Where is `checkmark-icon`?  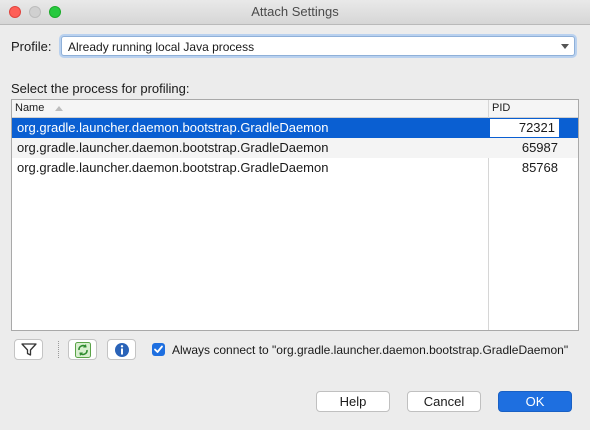 checkmark-icon is located at coordinates (158, 349).